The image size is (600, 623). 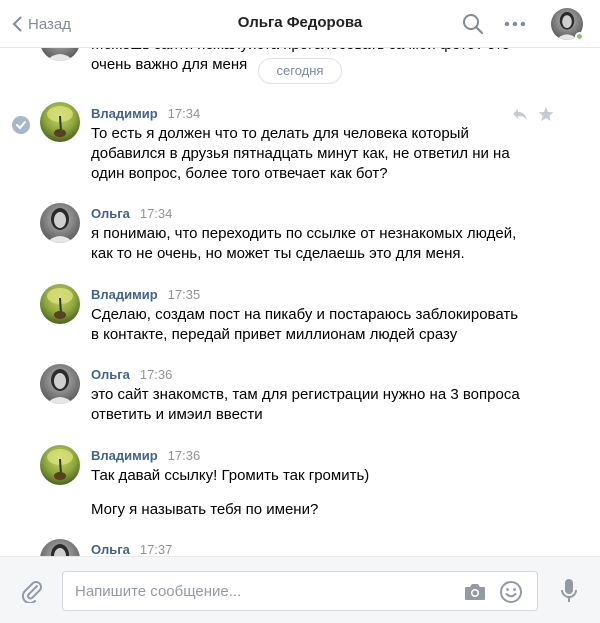 What do you see at coordinates (569, 591) in the screenshot?
I see `microphone-icon` at bounding box center [569, 591].